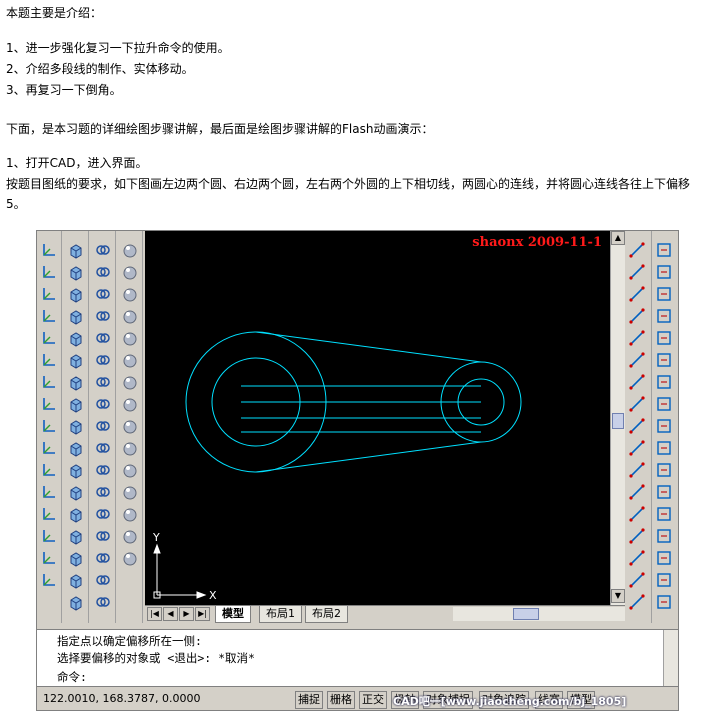 The height and width of the screenshot is (711, 708). I want to click on prev-tab-button: ◀, so click(170, 614).